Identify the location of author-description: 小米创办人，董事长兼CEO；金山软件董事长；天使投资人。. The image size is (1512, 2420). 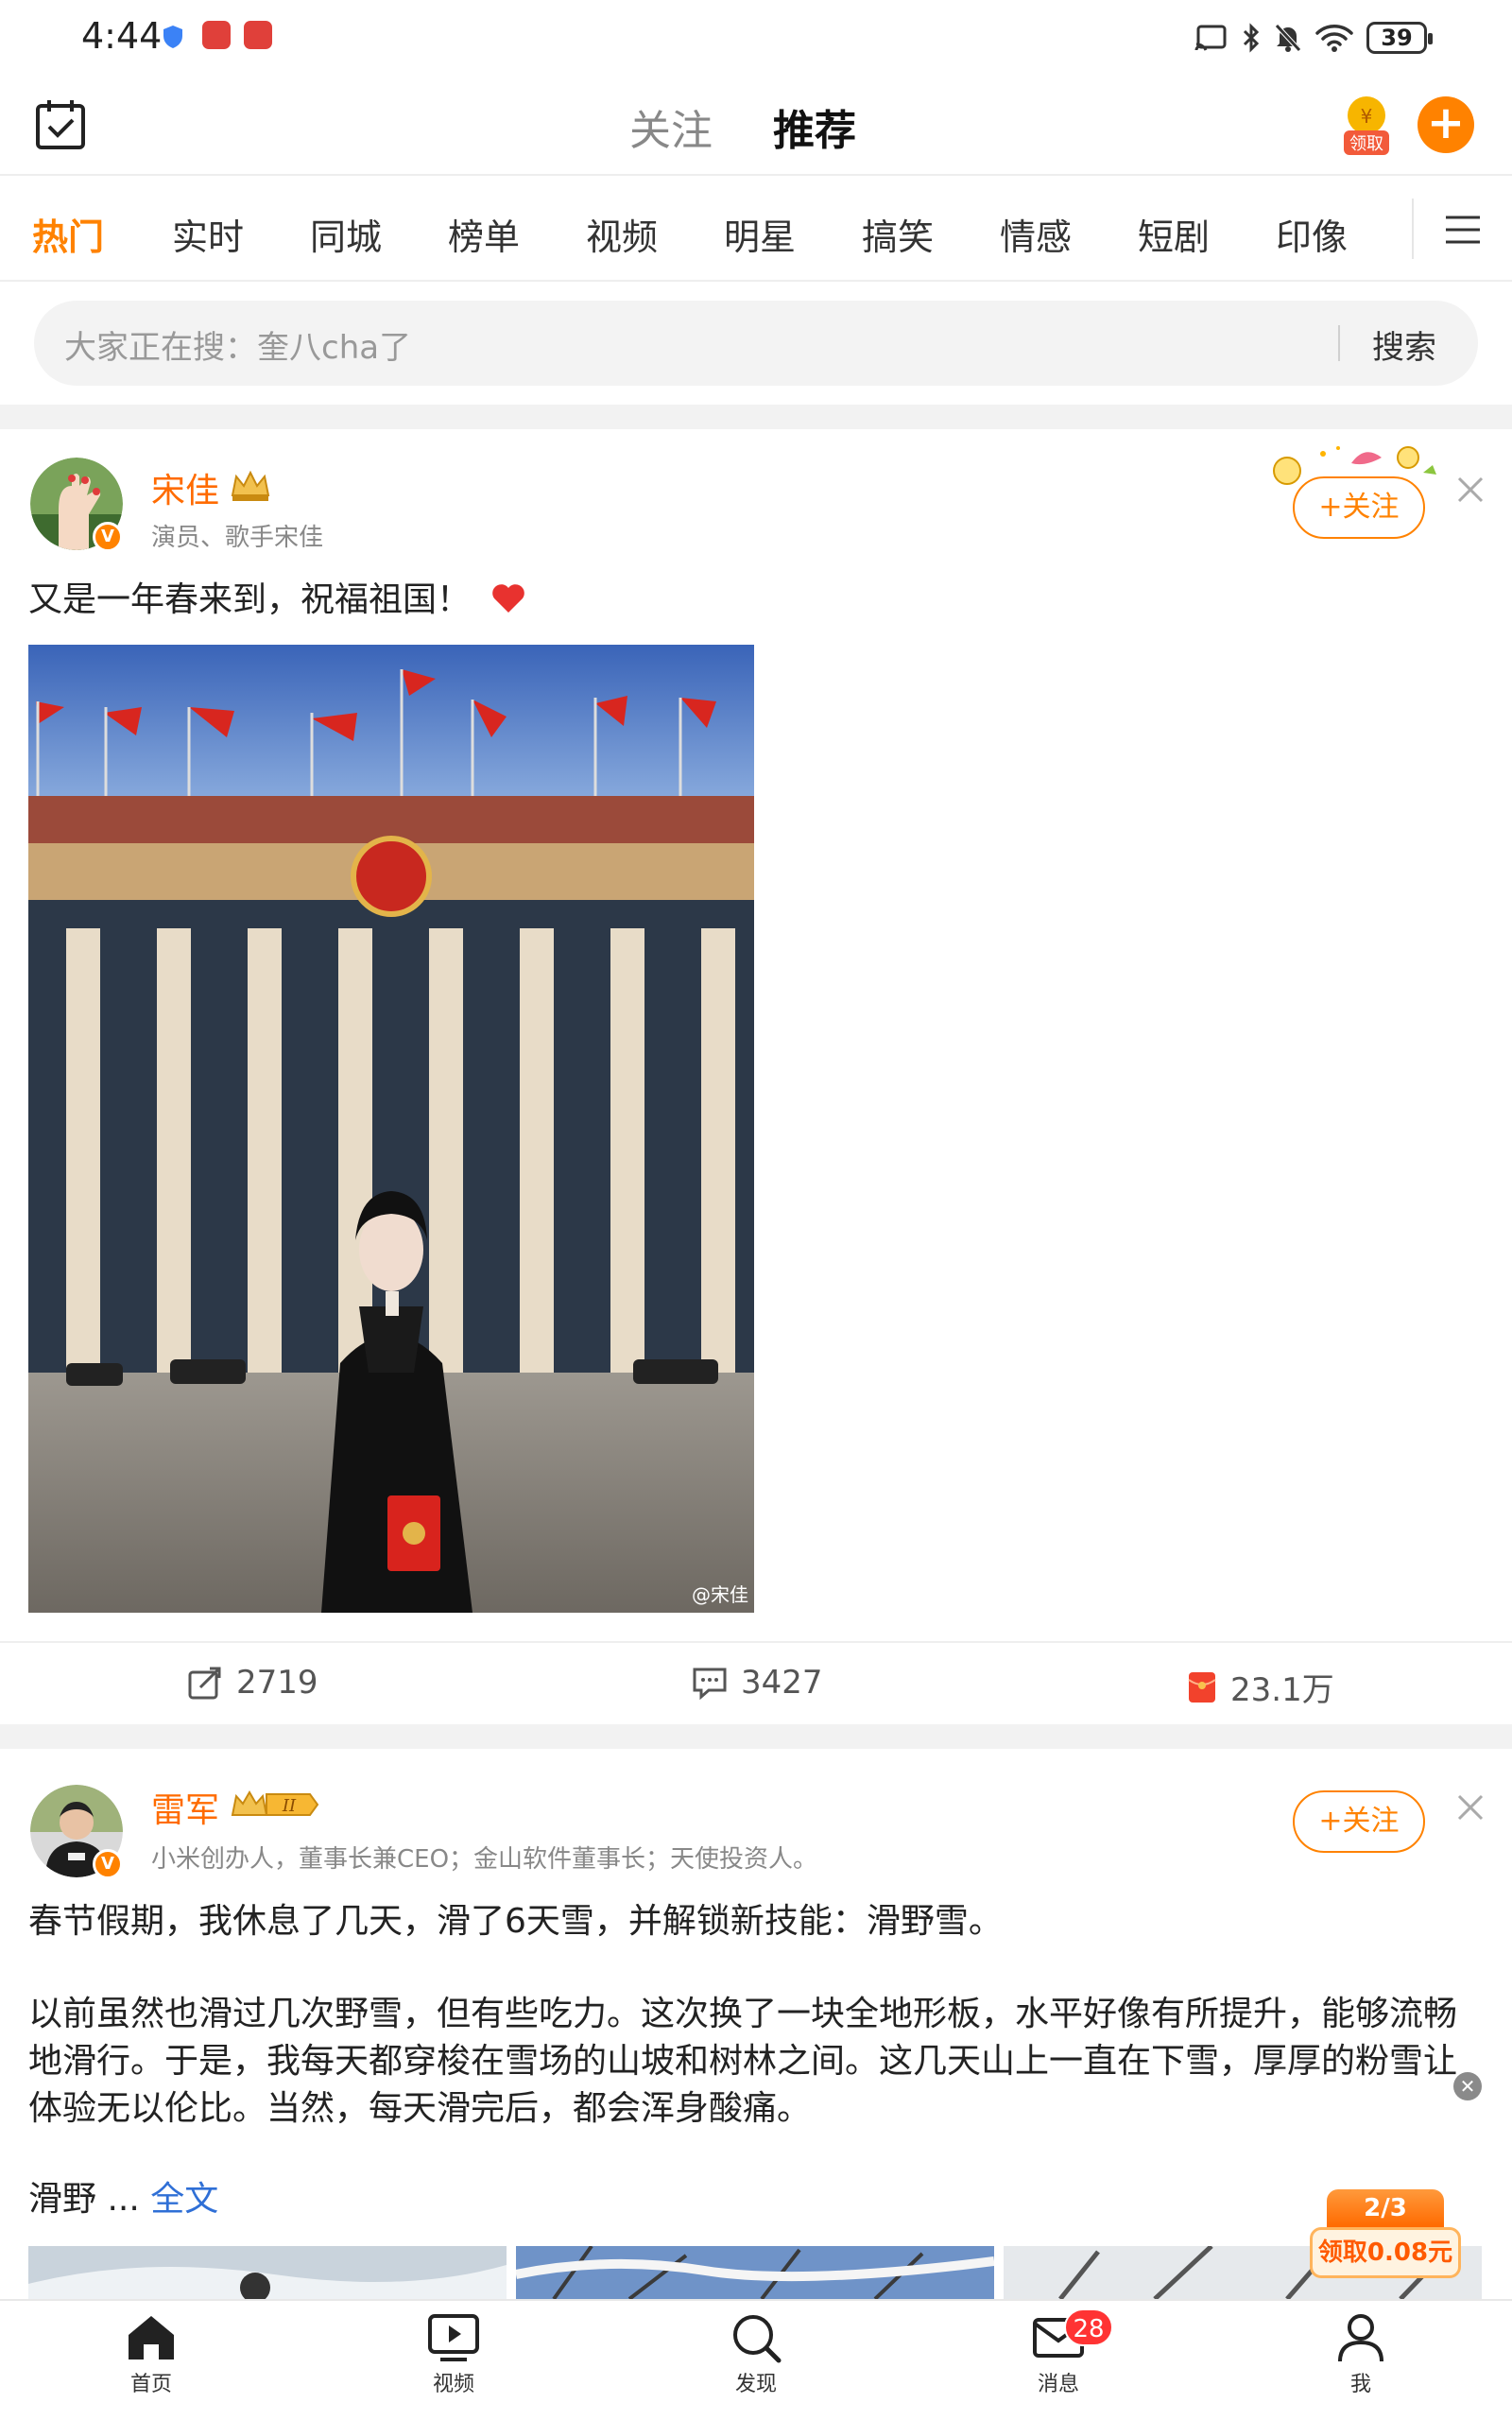
(484, 1859).